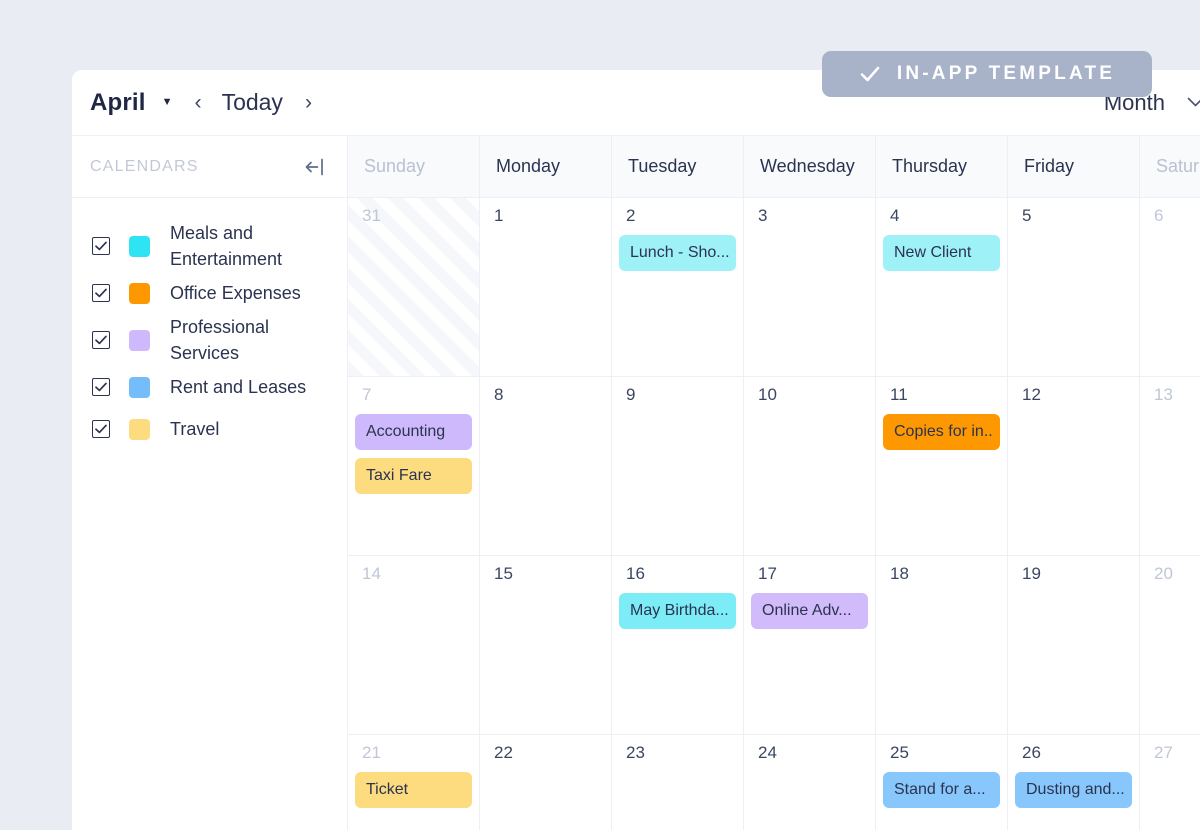 Image resolution: width=1200 pixels, height=830 pixels. What do you see at coordinates (810, 287) in the screenshot?
I see `day-cell: 3` at bounding box center [810, 287].